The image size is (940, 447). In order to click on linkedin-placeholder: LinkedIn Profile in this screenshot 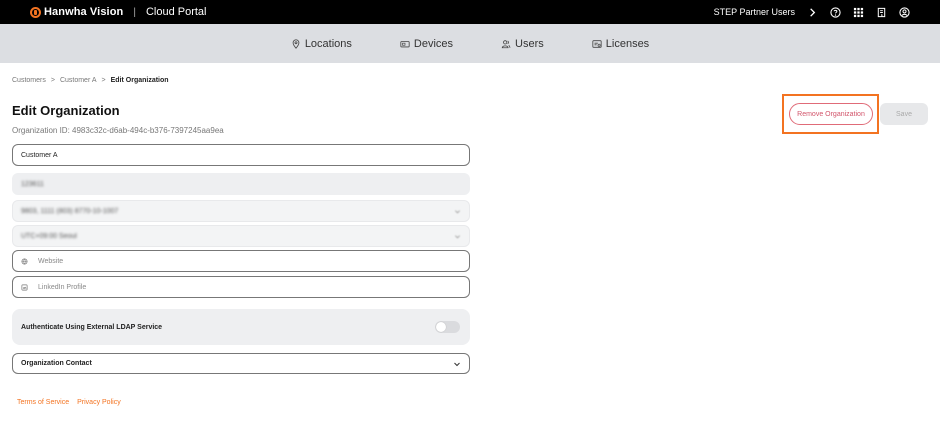, I will do `click(62, 287)`.